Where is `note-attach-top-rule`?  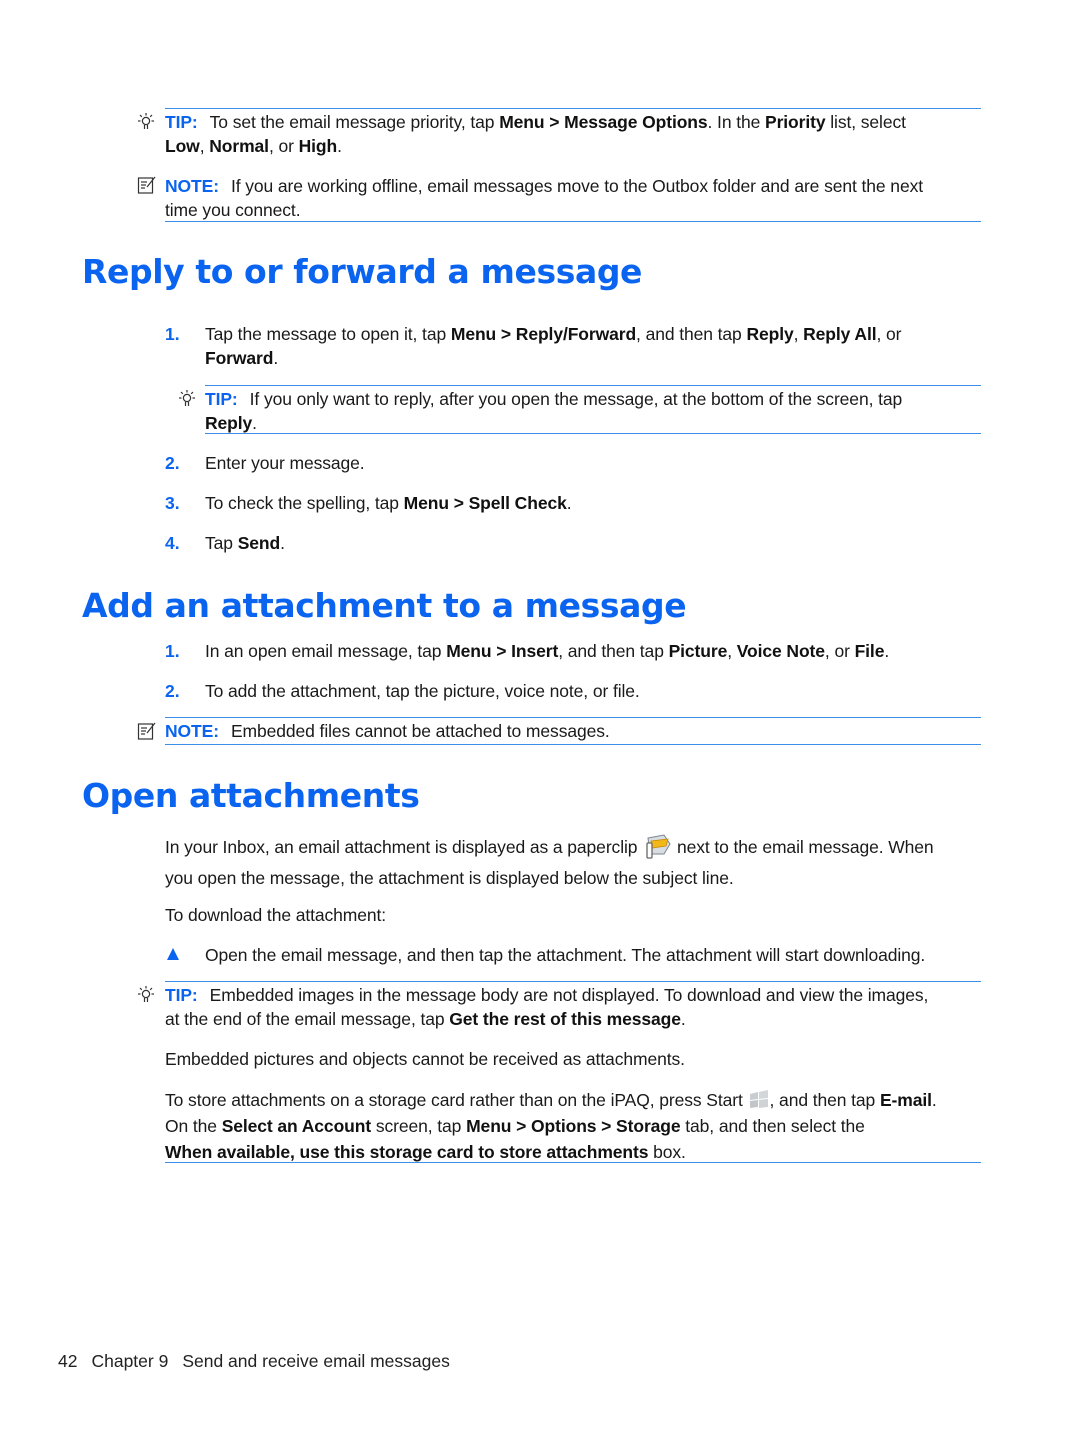
note-attach-top-rule is located at coordinates (573, 717).